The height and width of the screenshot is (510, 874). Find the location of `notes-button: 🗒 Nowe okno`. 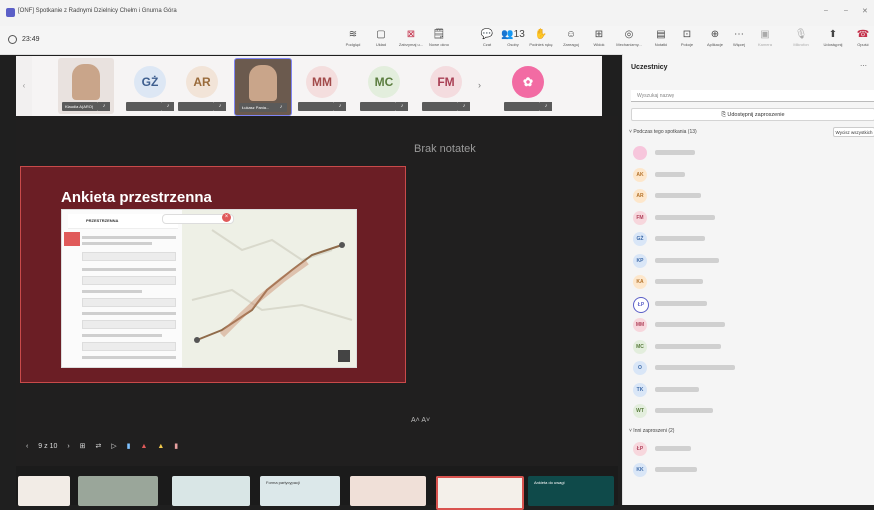

notes-button: 🗒 Nowe okno is located at coordinates (439, 39).